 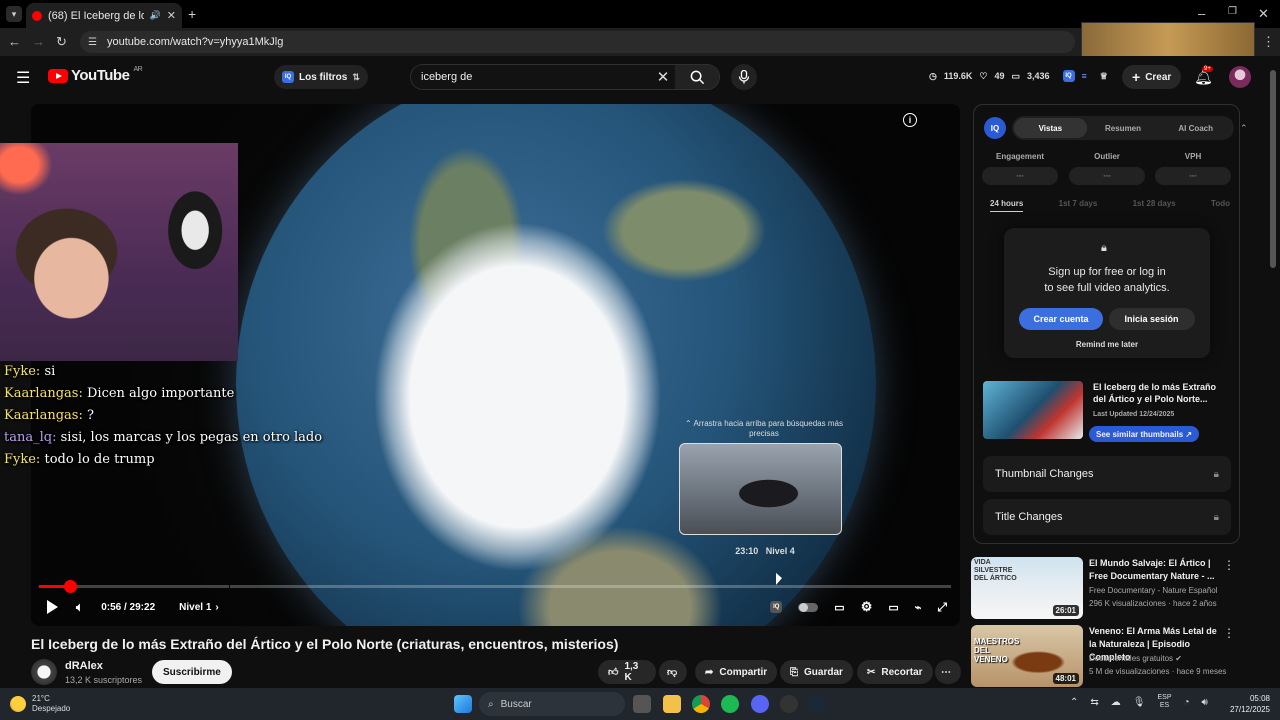 I want to click on site-info-icon: ☰, so click(x=92, y=42).